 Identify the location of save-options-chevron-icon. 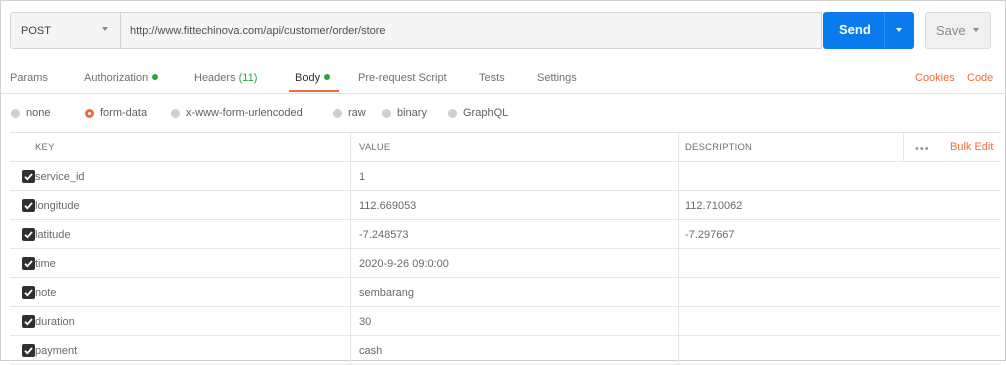
(976, 30).